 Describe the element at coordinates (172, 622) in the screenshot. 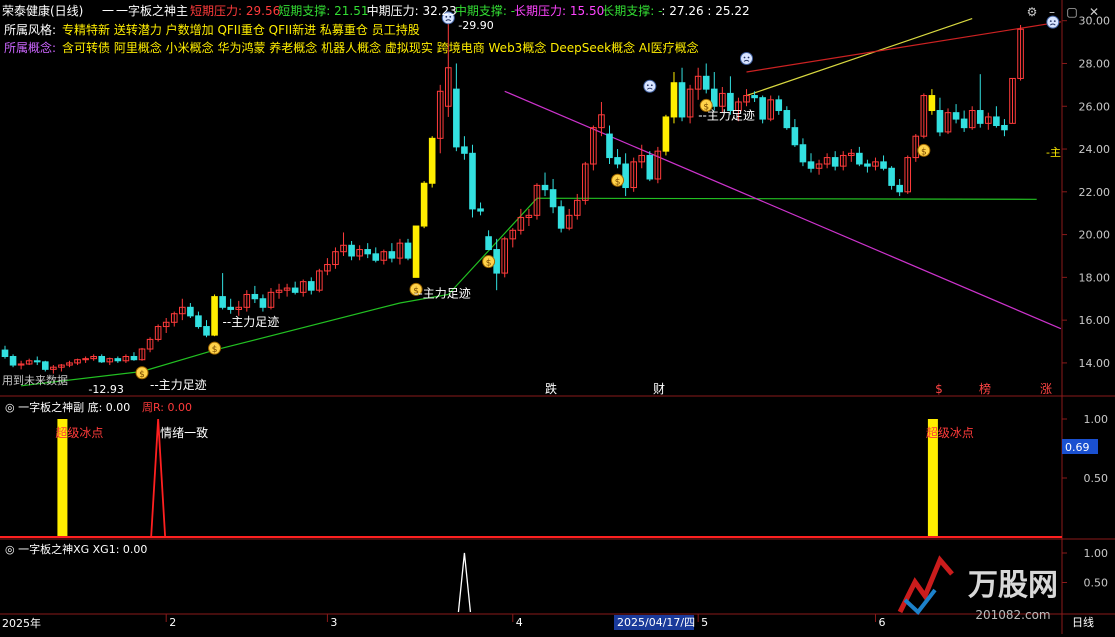

I see `x-month-label: 2` at that location.